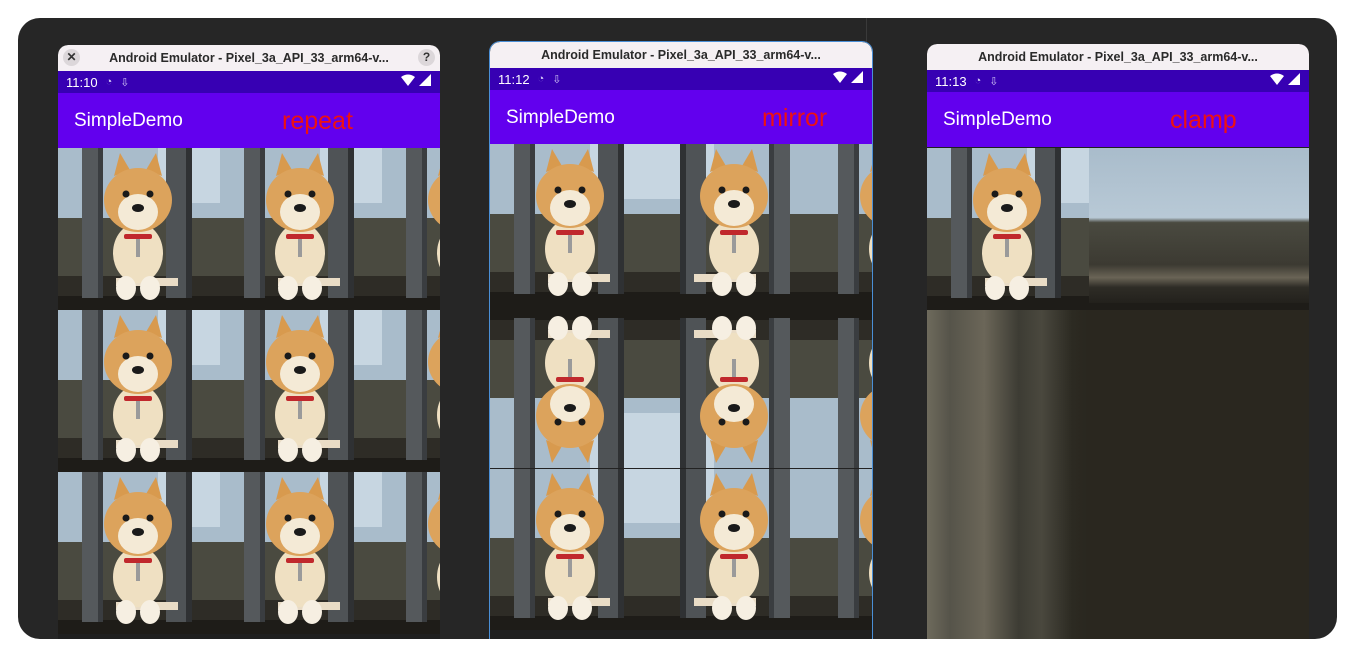  What do you see at coordinates (249, 120) in the screenshot?
I see `app-bar: SimpleDemo repeat` at bounding box center [249, 120].